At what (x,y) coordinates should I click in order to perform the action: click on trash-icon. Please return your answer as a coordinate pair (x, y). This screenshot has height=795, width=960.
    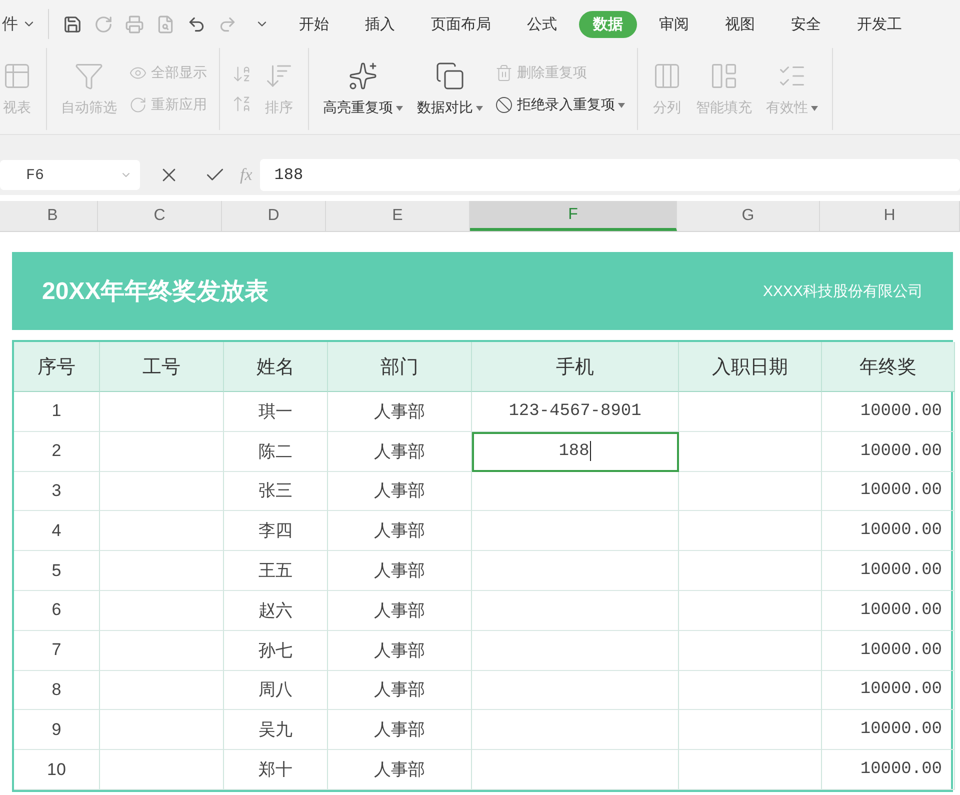
    Looking at the image, I should click on (504, 73).